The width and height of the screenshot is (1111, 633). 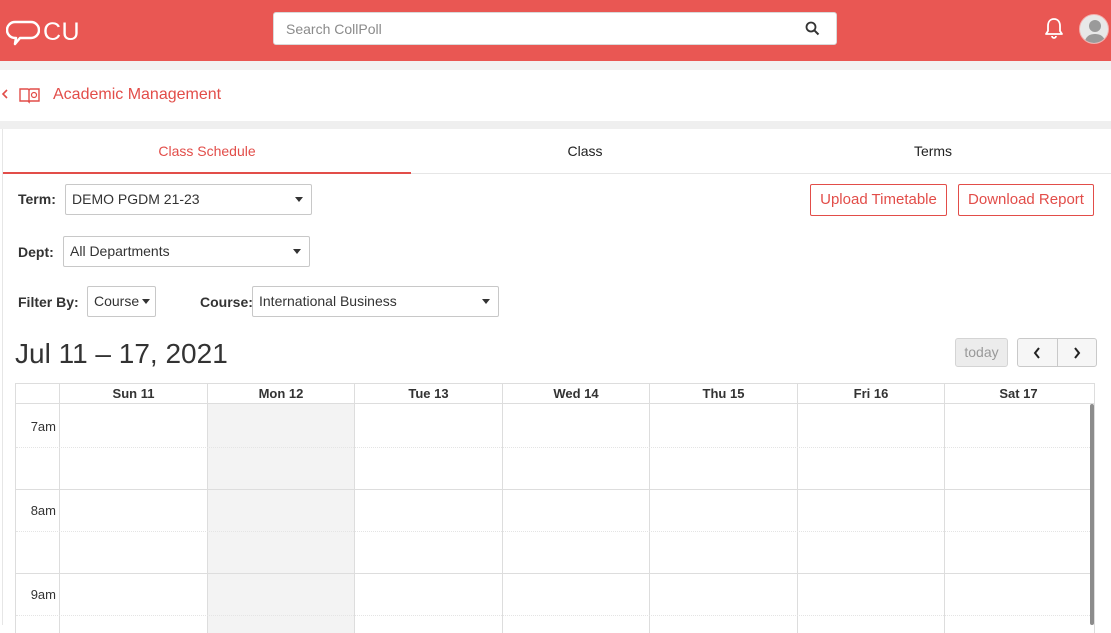 I want to click on header-separator, so click(x=555, y=65).